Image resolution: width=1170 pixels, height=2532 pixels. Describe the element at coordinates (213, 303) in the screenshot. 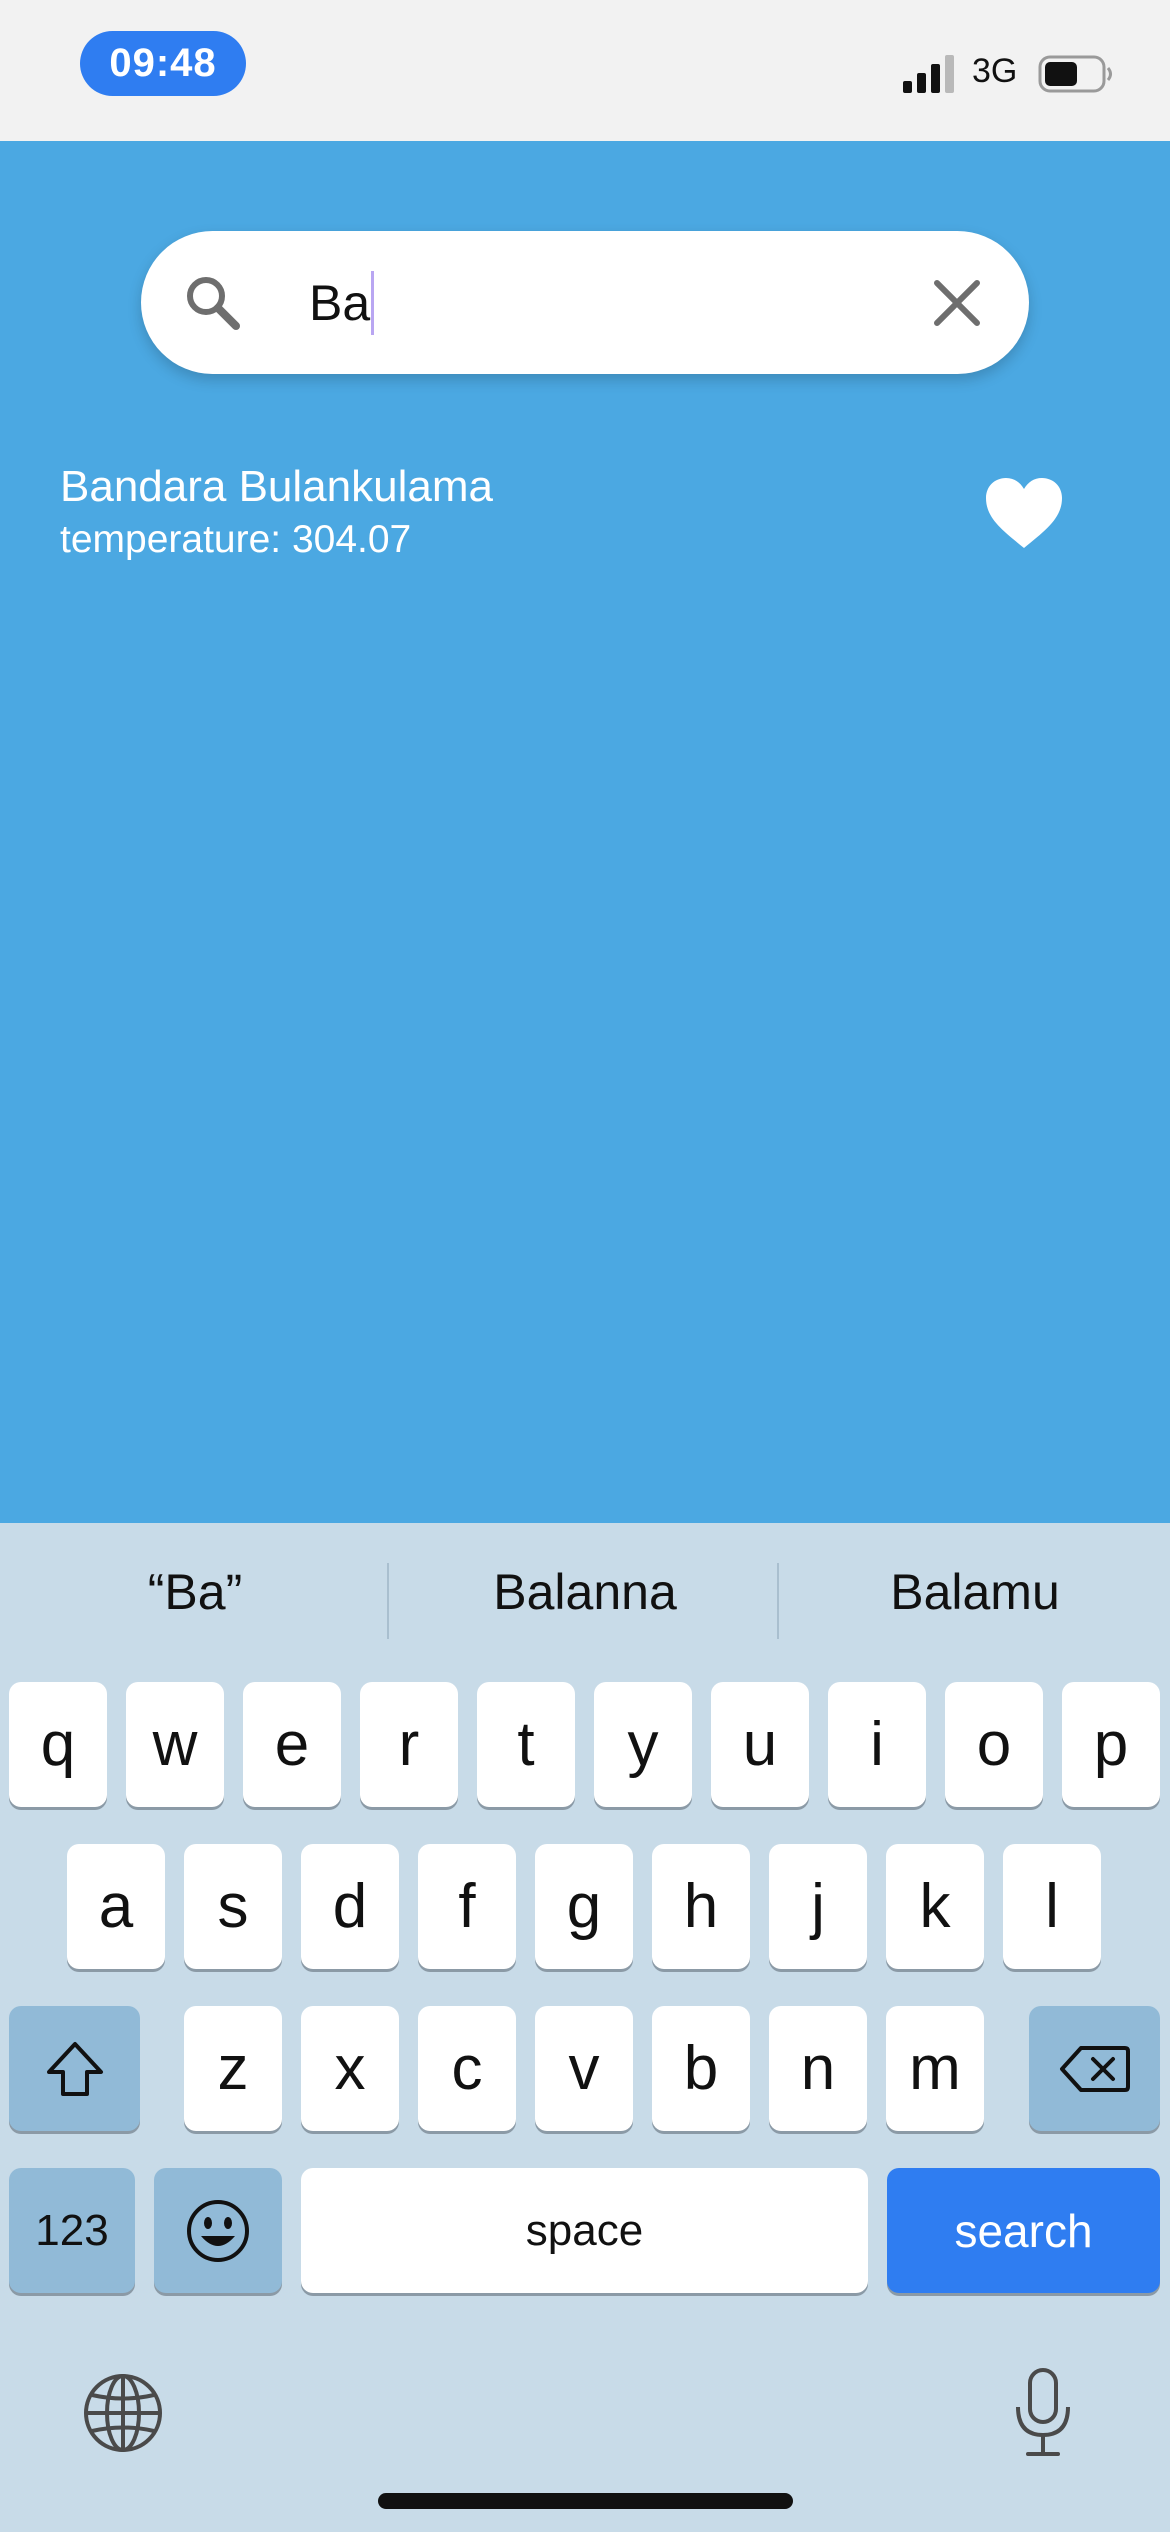

I see `search-icon` at that location.